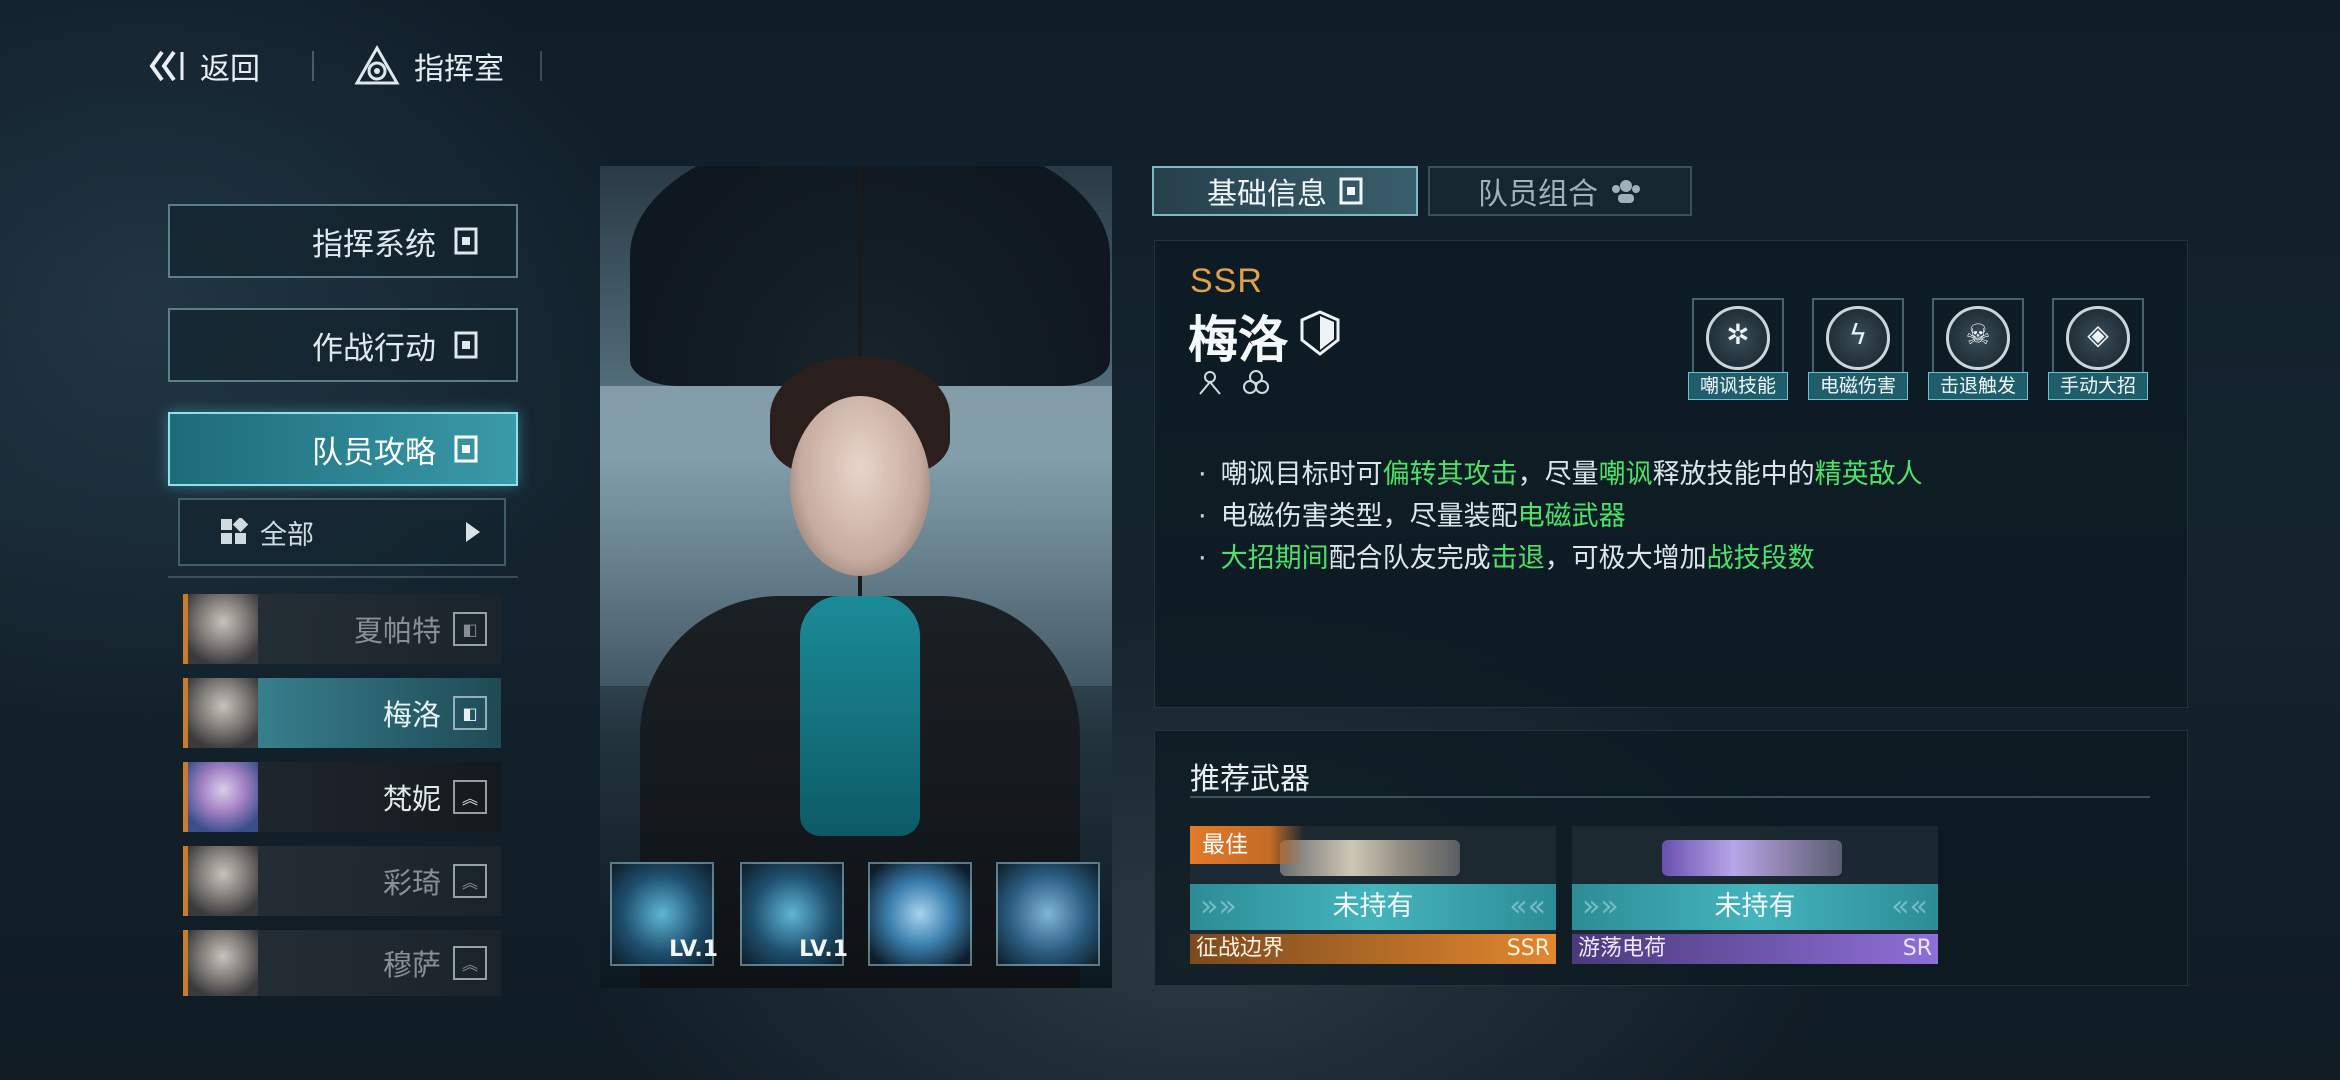  I want to click on tab-label: 队员组合, so click(1538, 194).